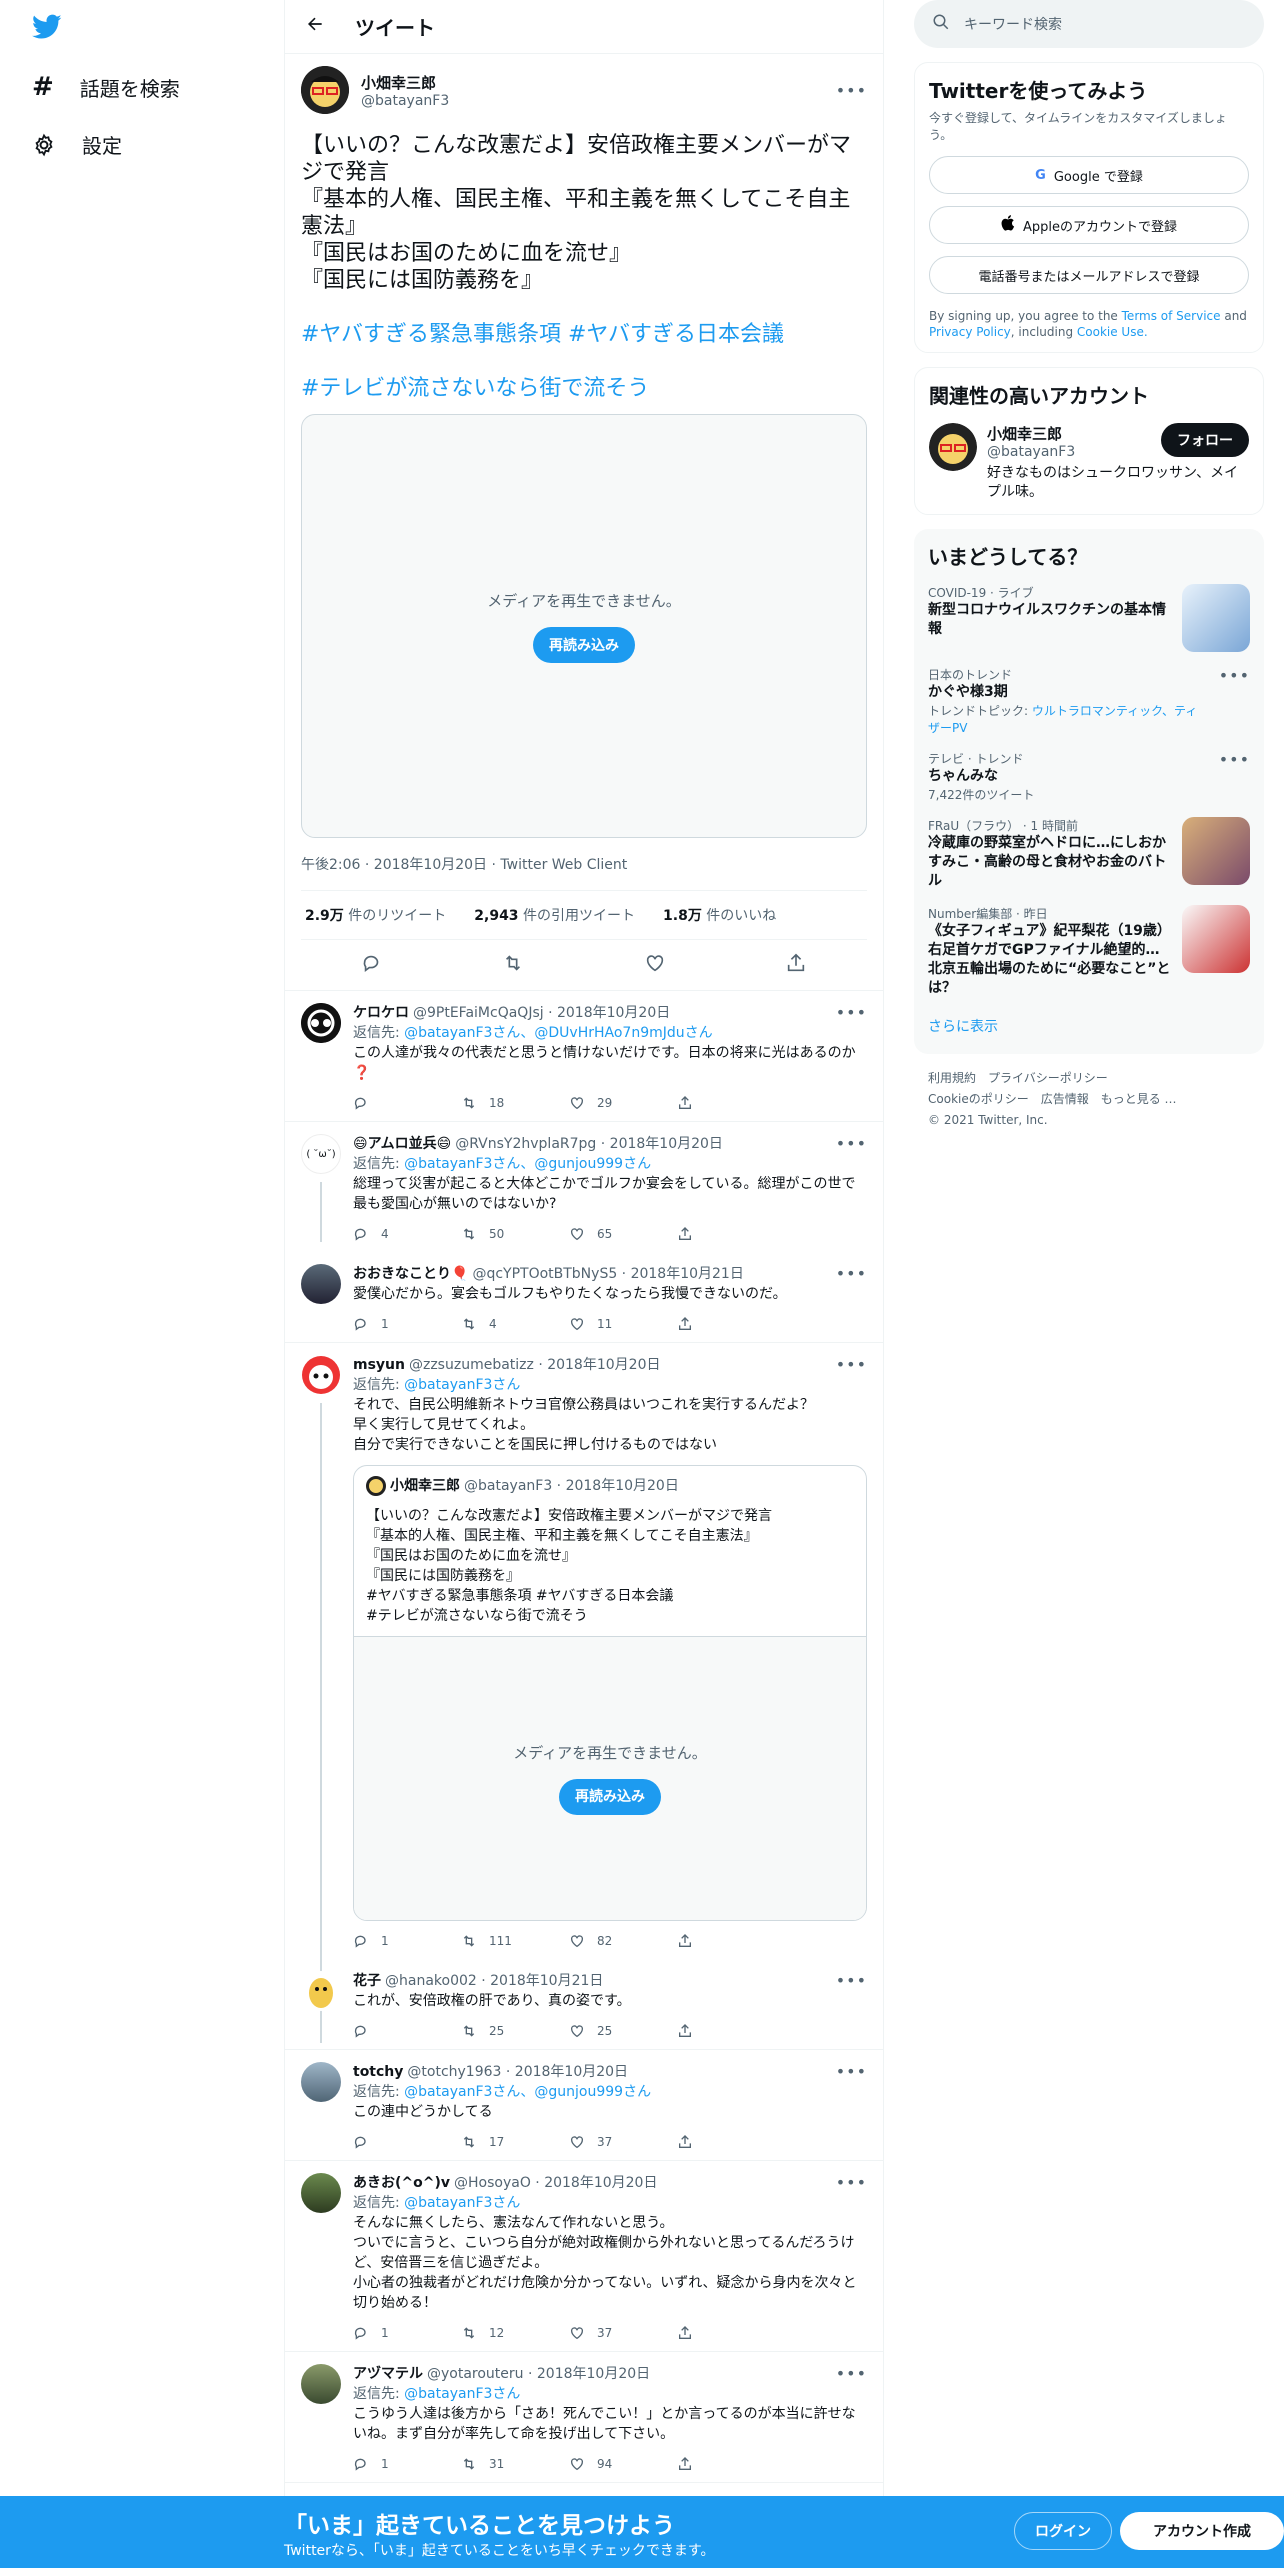 This screenshot has width=1284, height=2568. I want to click on phone-email-signup-button: 電話番号またはメールアドレスで登録, so click(1089, 275).